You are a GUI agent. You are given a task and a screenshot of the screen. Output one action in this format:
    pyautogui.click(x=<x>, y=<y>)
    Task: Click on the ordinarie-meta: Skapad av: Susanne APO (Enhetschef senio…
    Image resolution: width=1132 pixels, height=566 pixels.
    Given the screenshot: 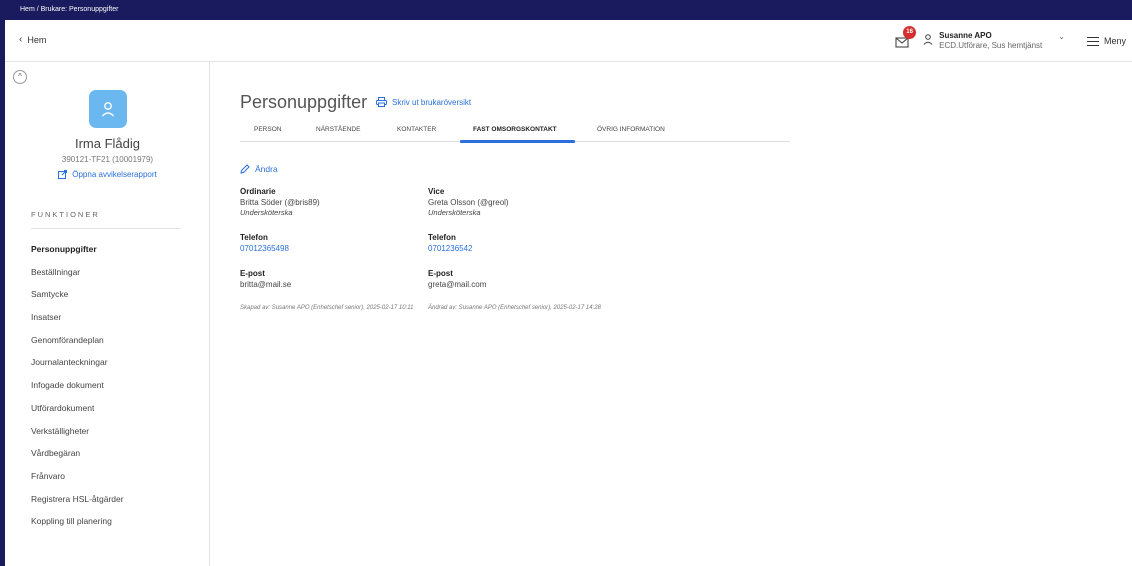 What is the action you would take?
    pyautogui.click(x=327, y=308)
    